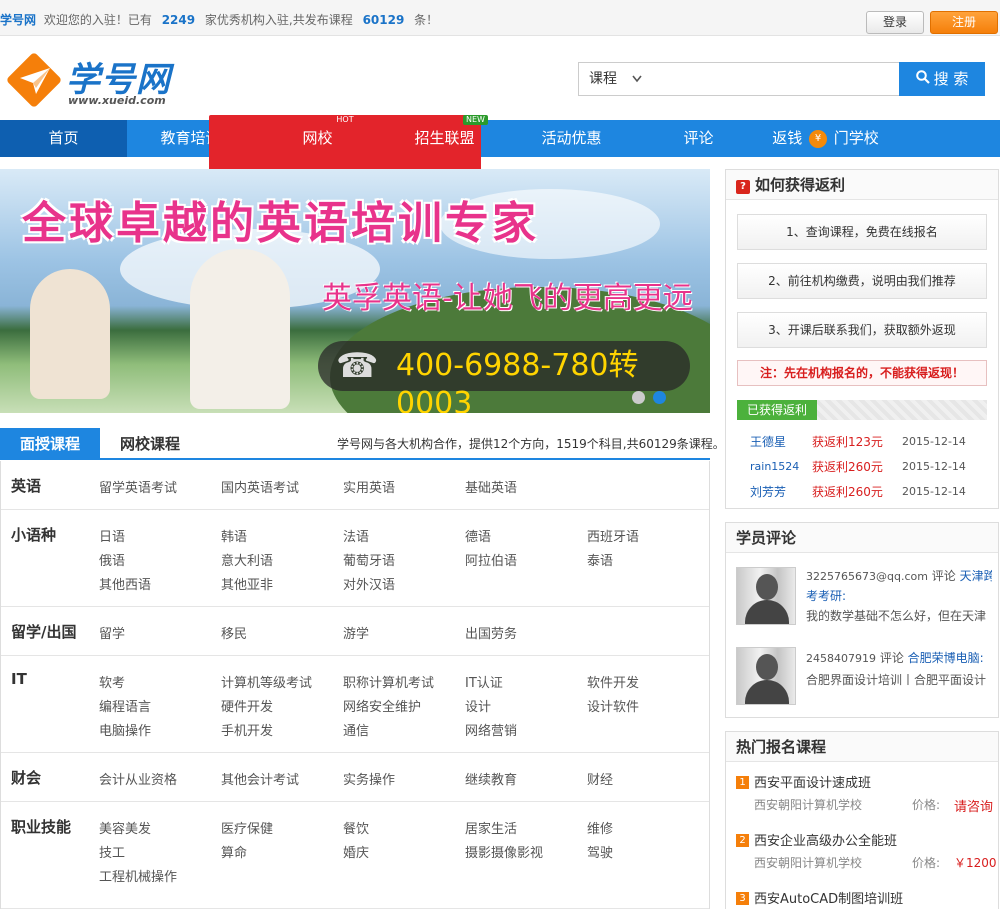 The width and height of the screenshot is (1000, 909). Describe the element at coordinates (247, 729) in the screenshot. I see `category-link: 手机开发` at that location.